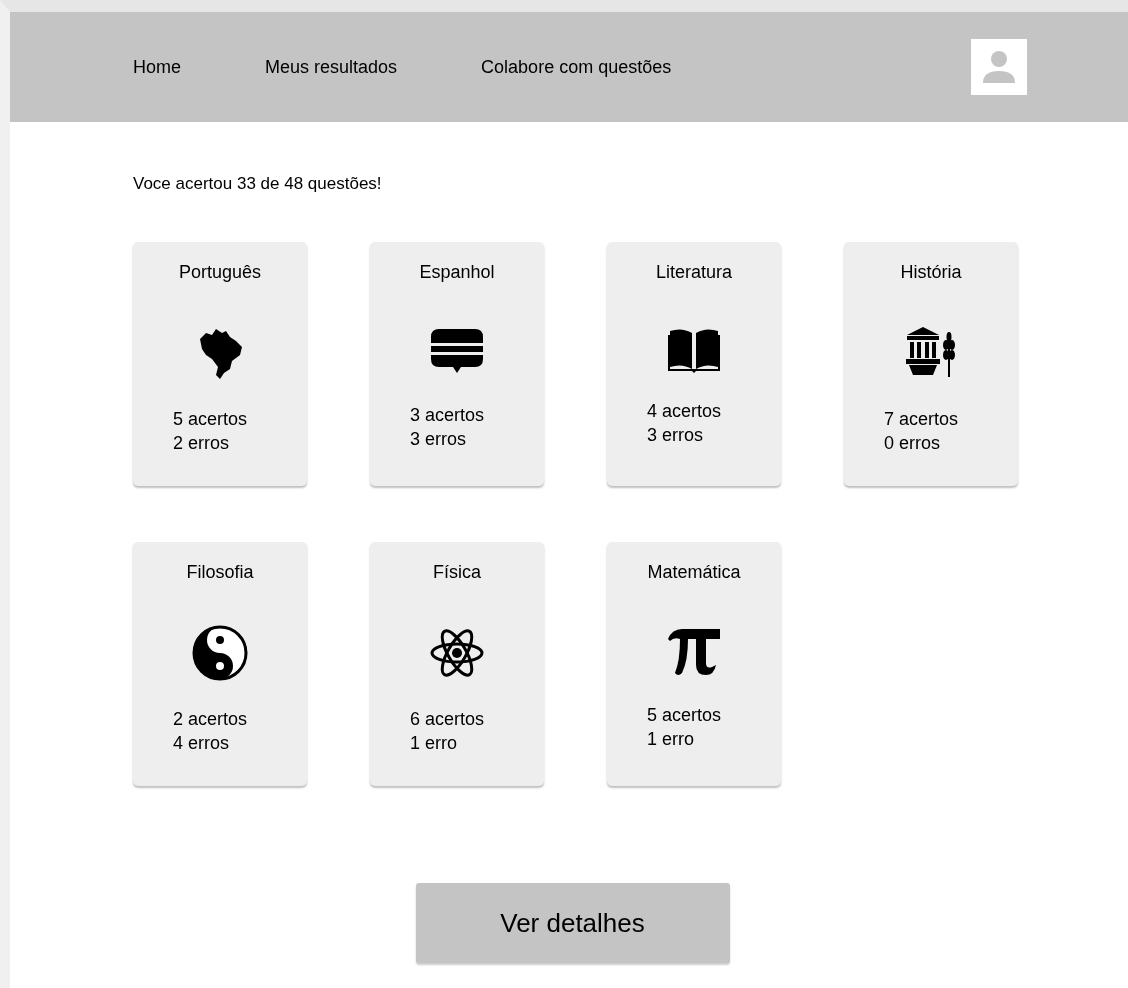 Image resolution: width=1128 pixels, height=988 pixels. Describe the element at coordinates (220, 653) in the screenshot. I see `yin-yang-icon` at that location.